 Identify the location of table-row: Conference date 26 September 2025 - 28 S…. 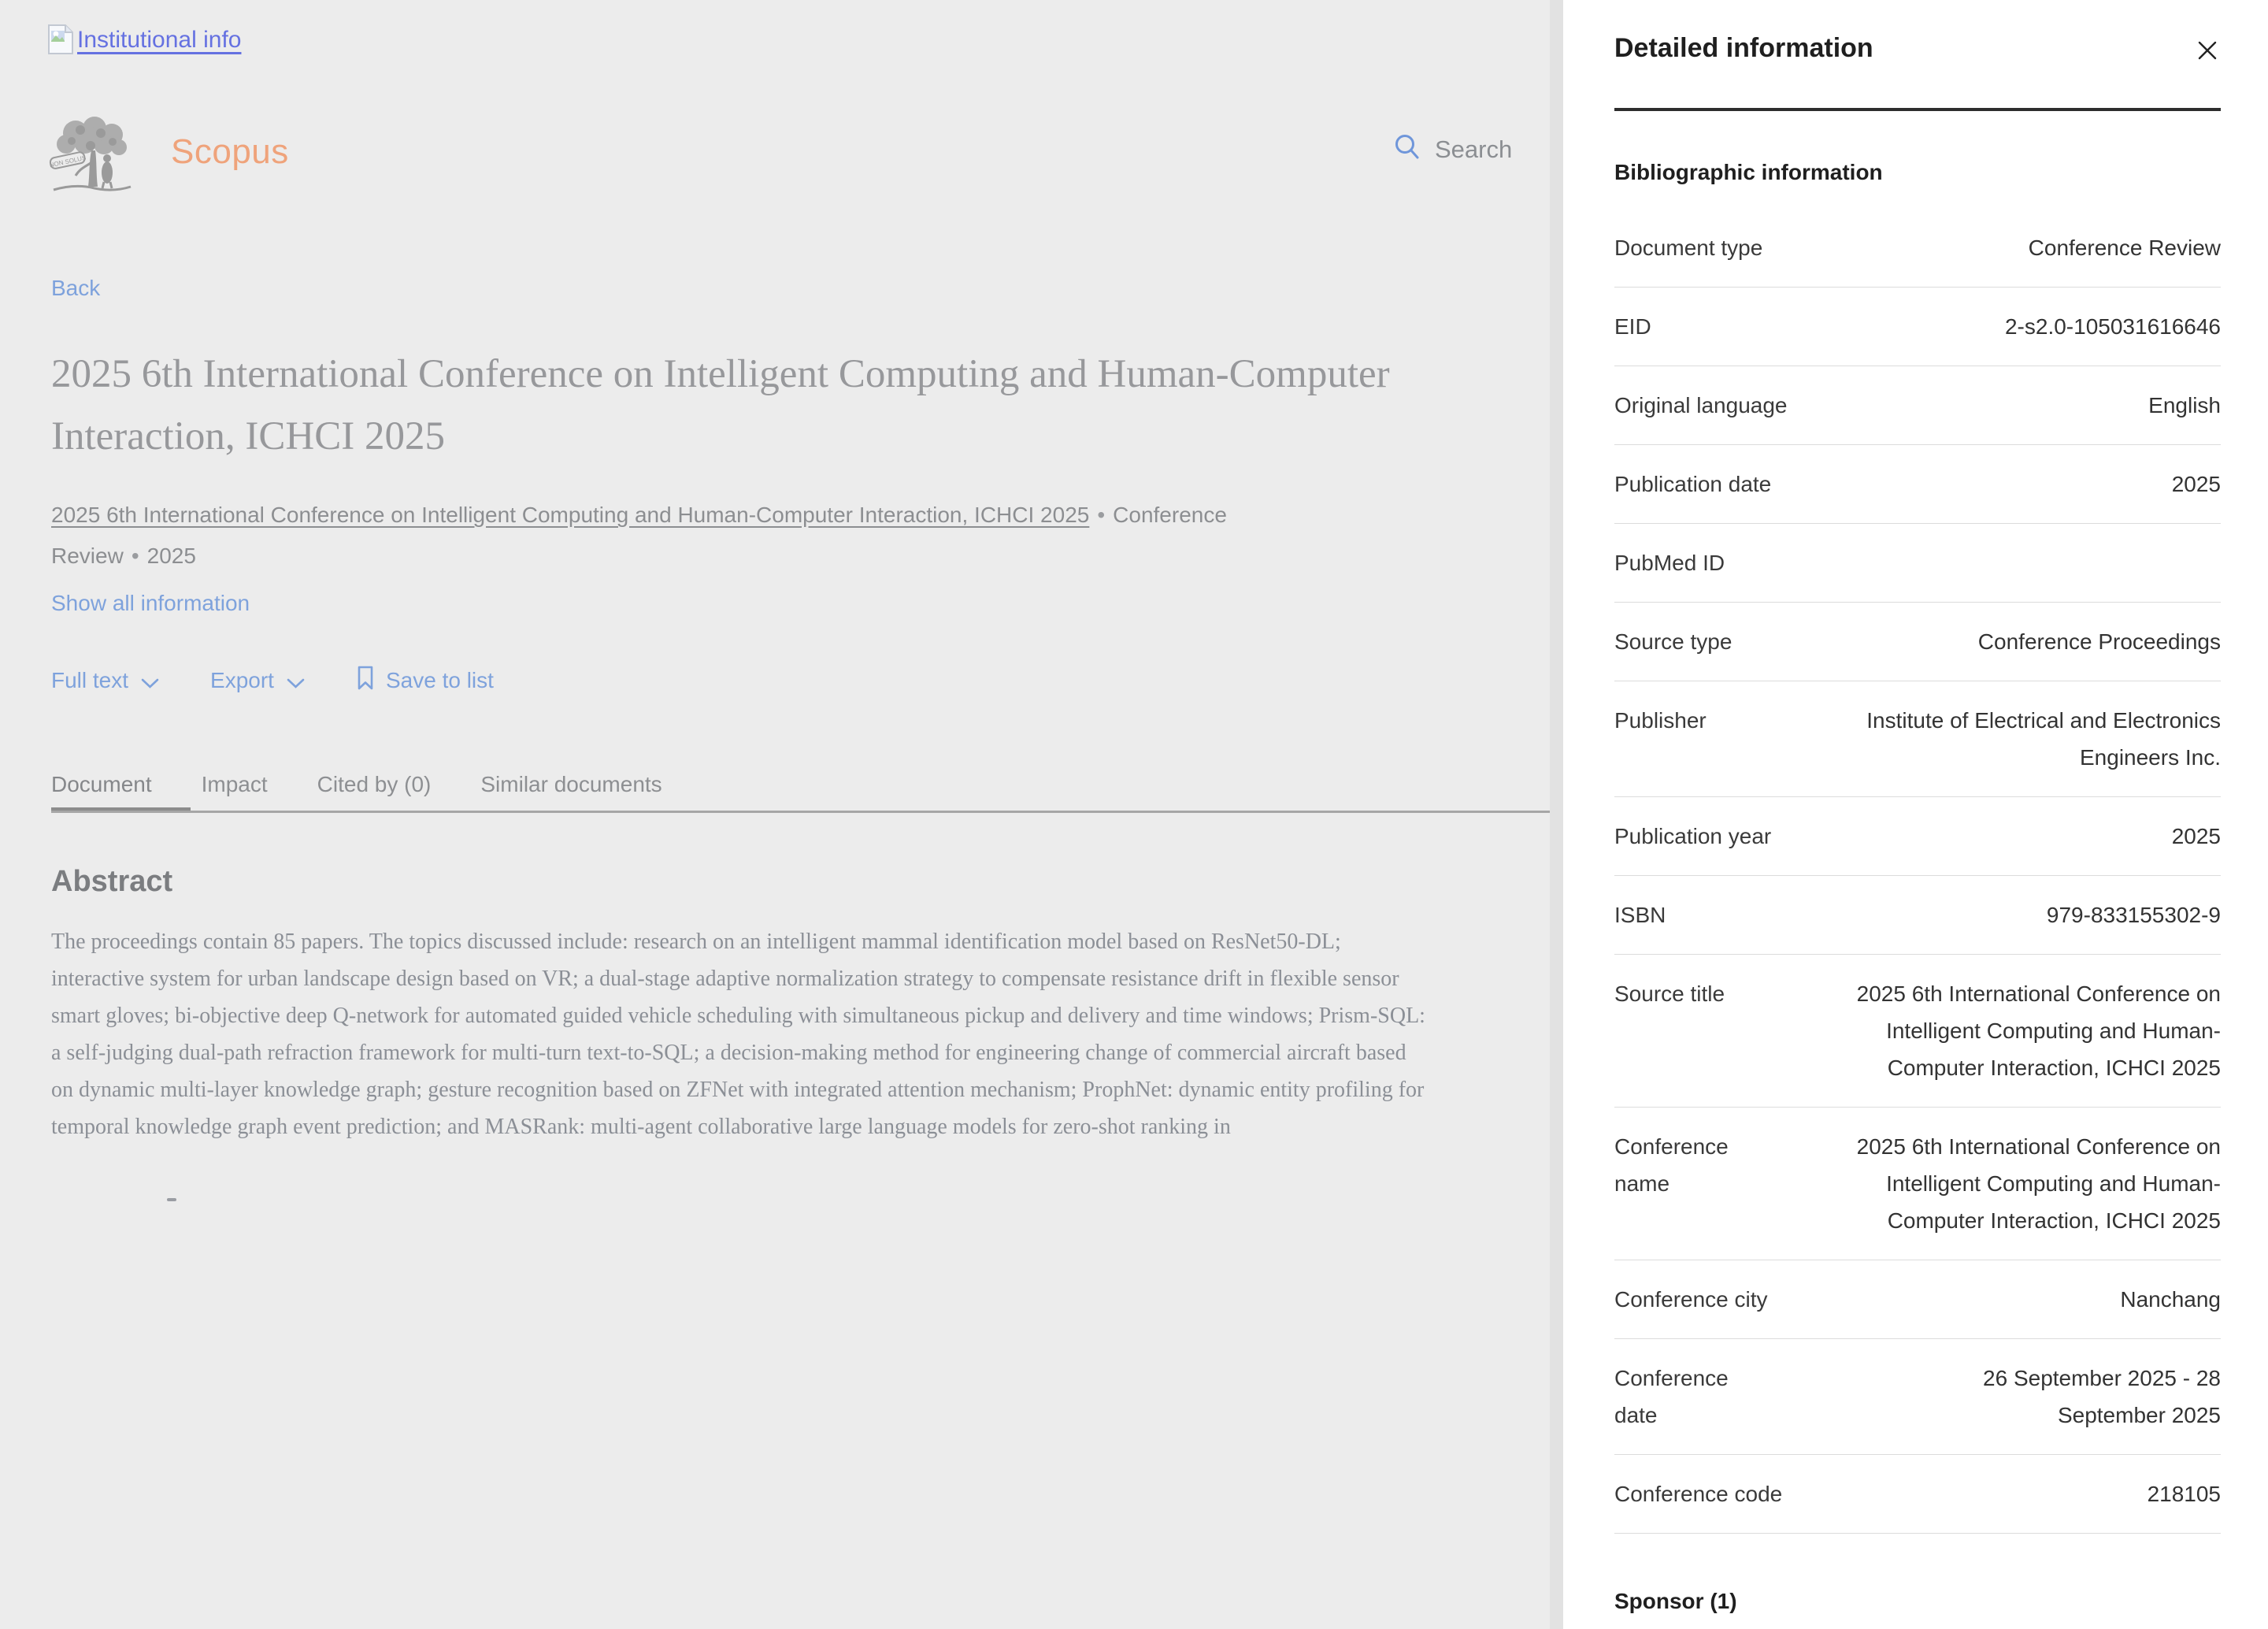
(1917, 1397).